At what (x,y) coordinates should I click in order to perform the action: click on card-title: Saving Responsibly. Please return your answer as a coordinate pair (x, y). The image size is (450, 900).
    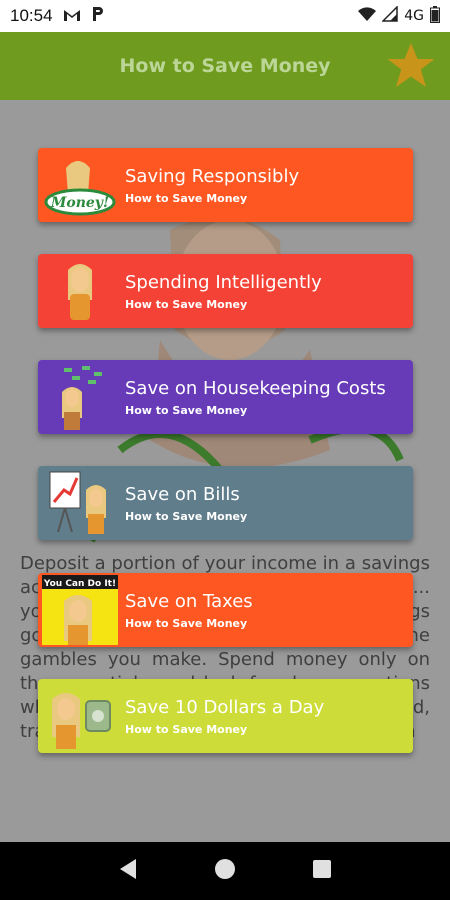
    Looking at the image, I should click on (212, 176).